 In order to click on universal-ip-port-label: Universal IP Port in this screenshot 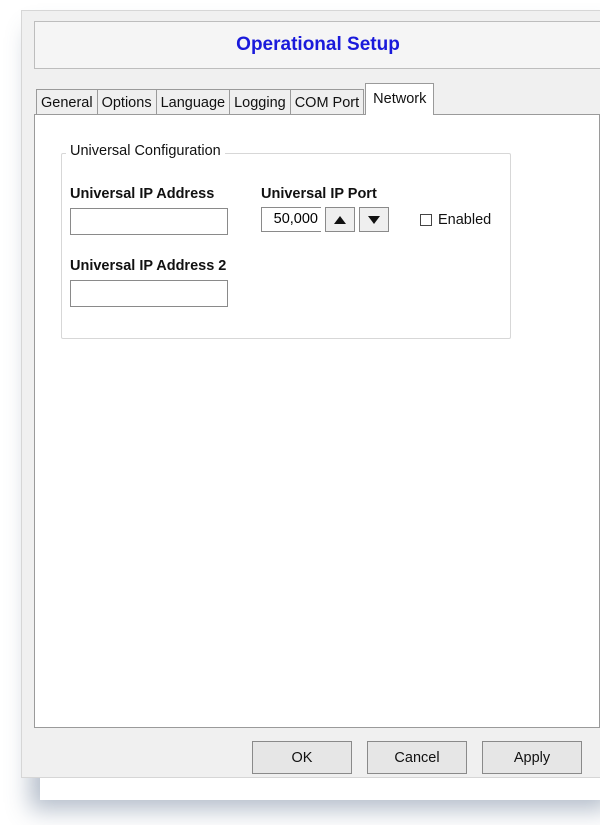, I will do `click(319, 194)`.